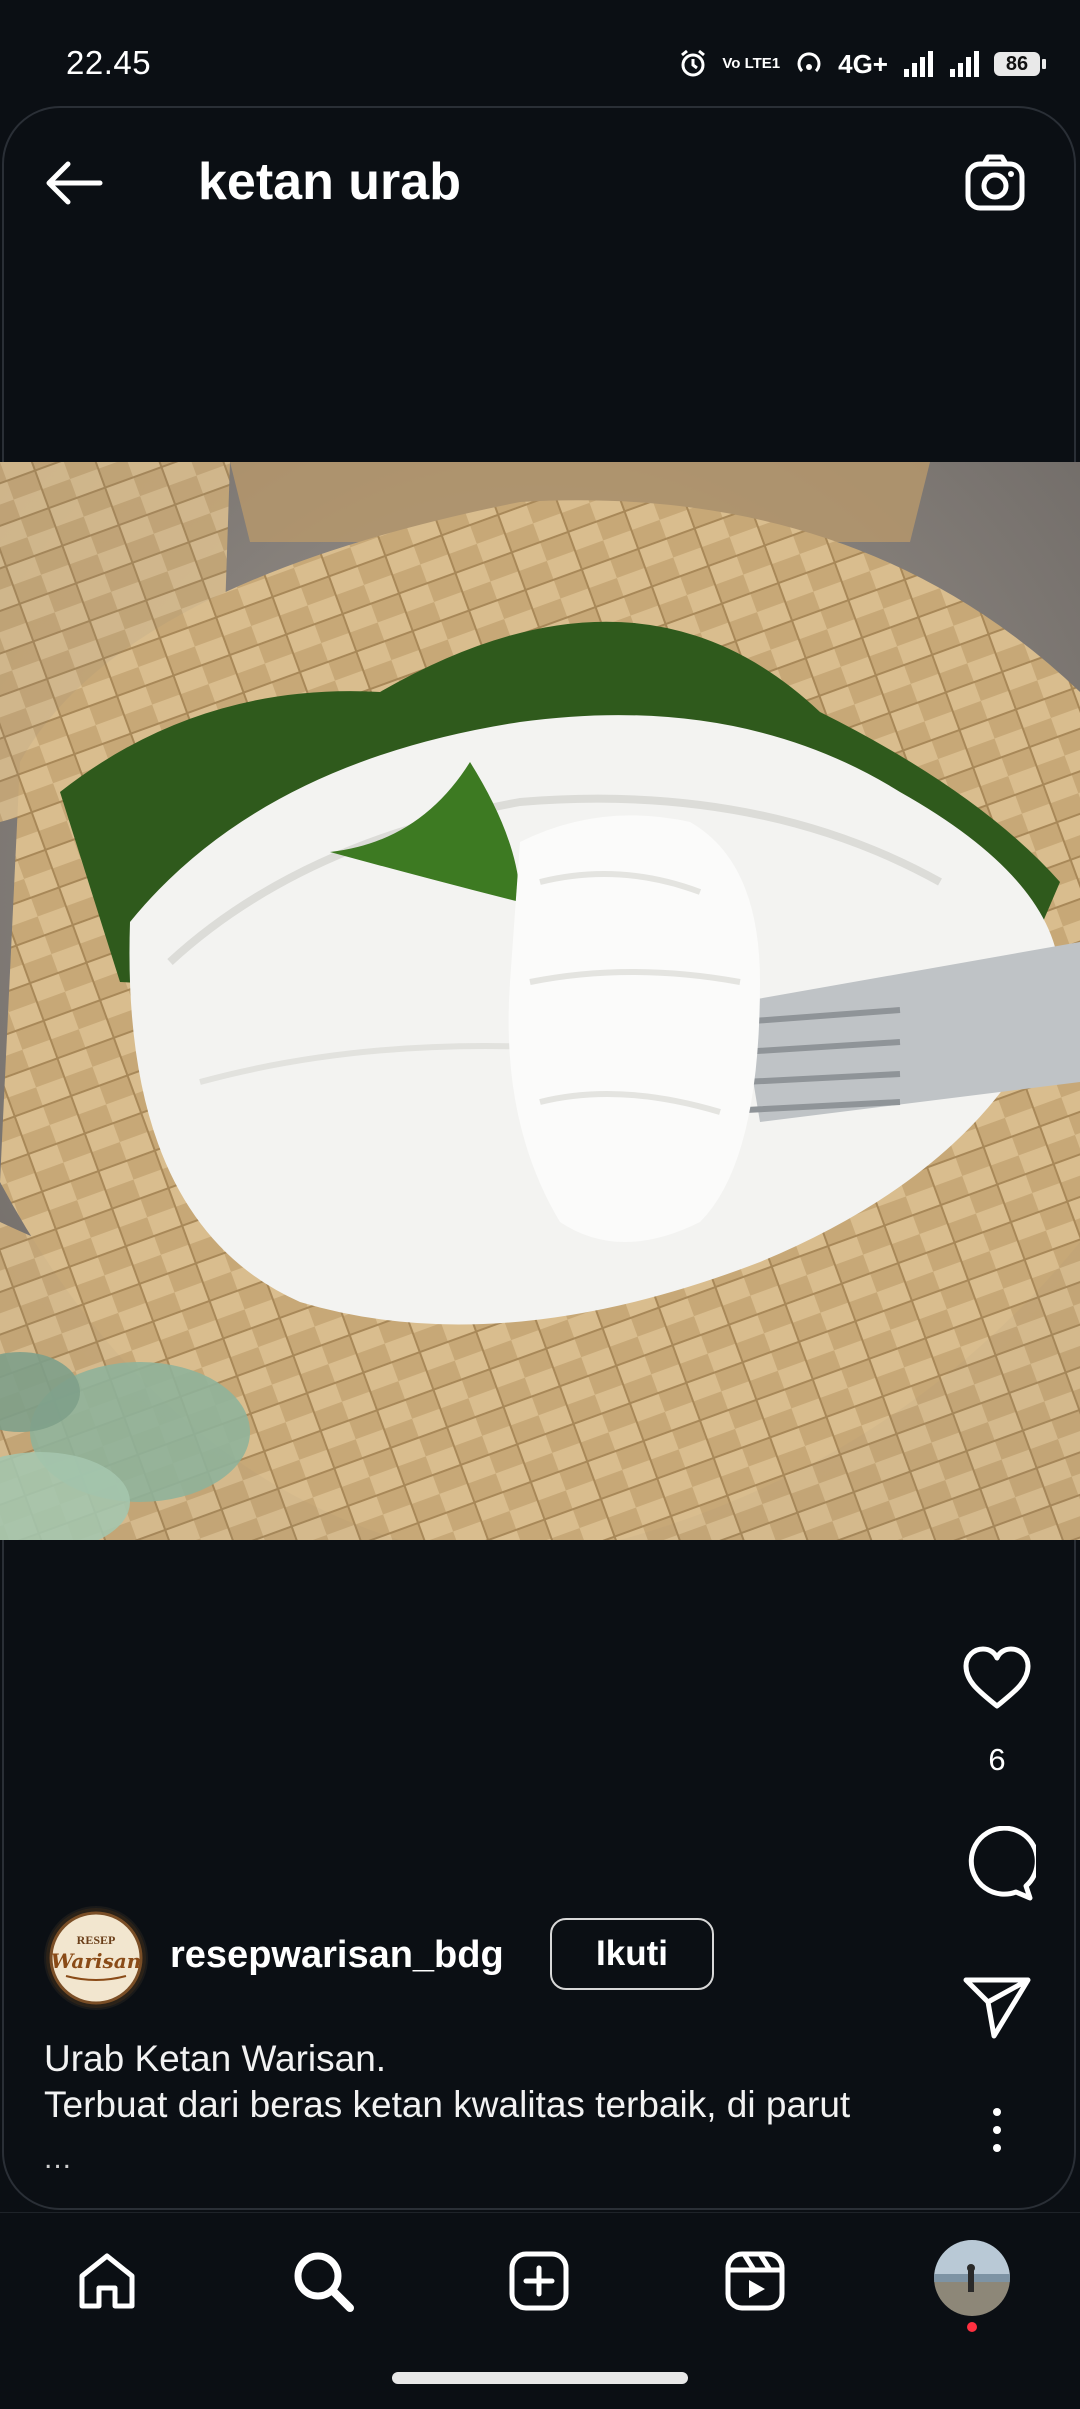  I want to click on more-vertical-icon, so click(997, 2130).